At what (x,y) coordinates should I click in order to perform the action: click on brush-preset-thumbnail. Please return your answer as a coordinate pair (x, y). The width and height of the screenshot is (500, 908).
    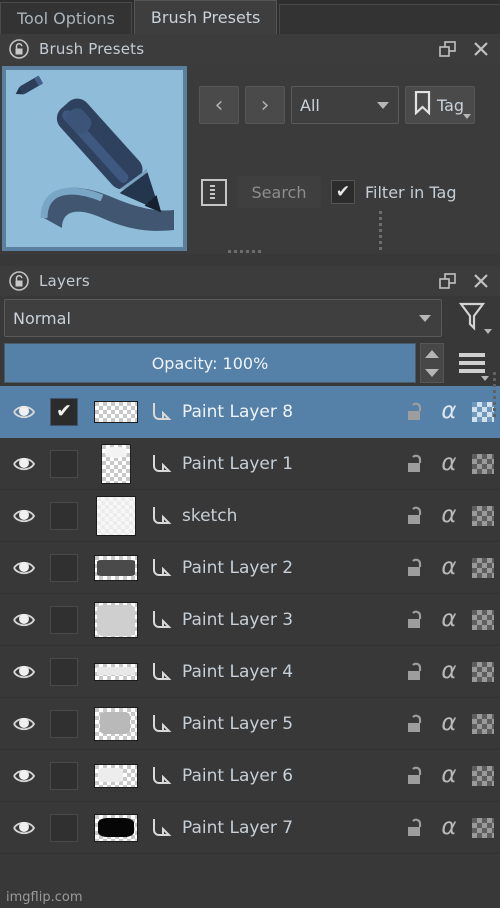
    Looking at the image, I should click on (94, 158).